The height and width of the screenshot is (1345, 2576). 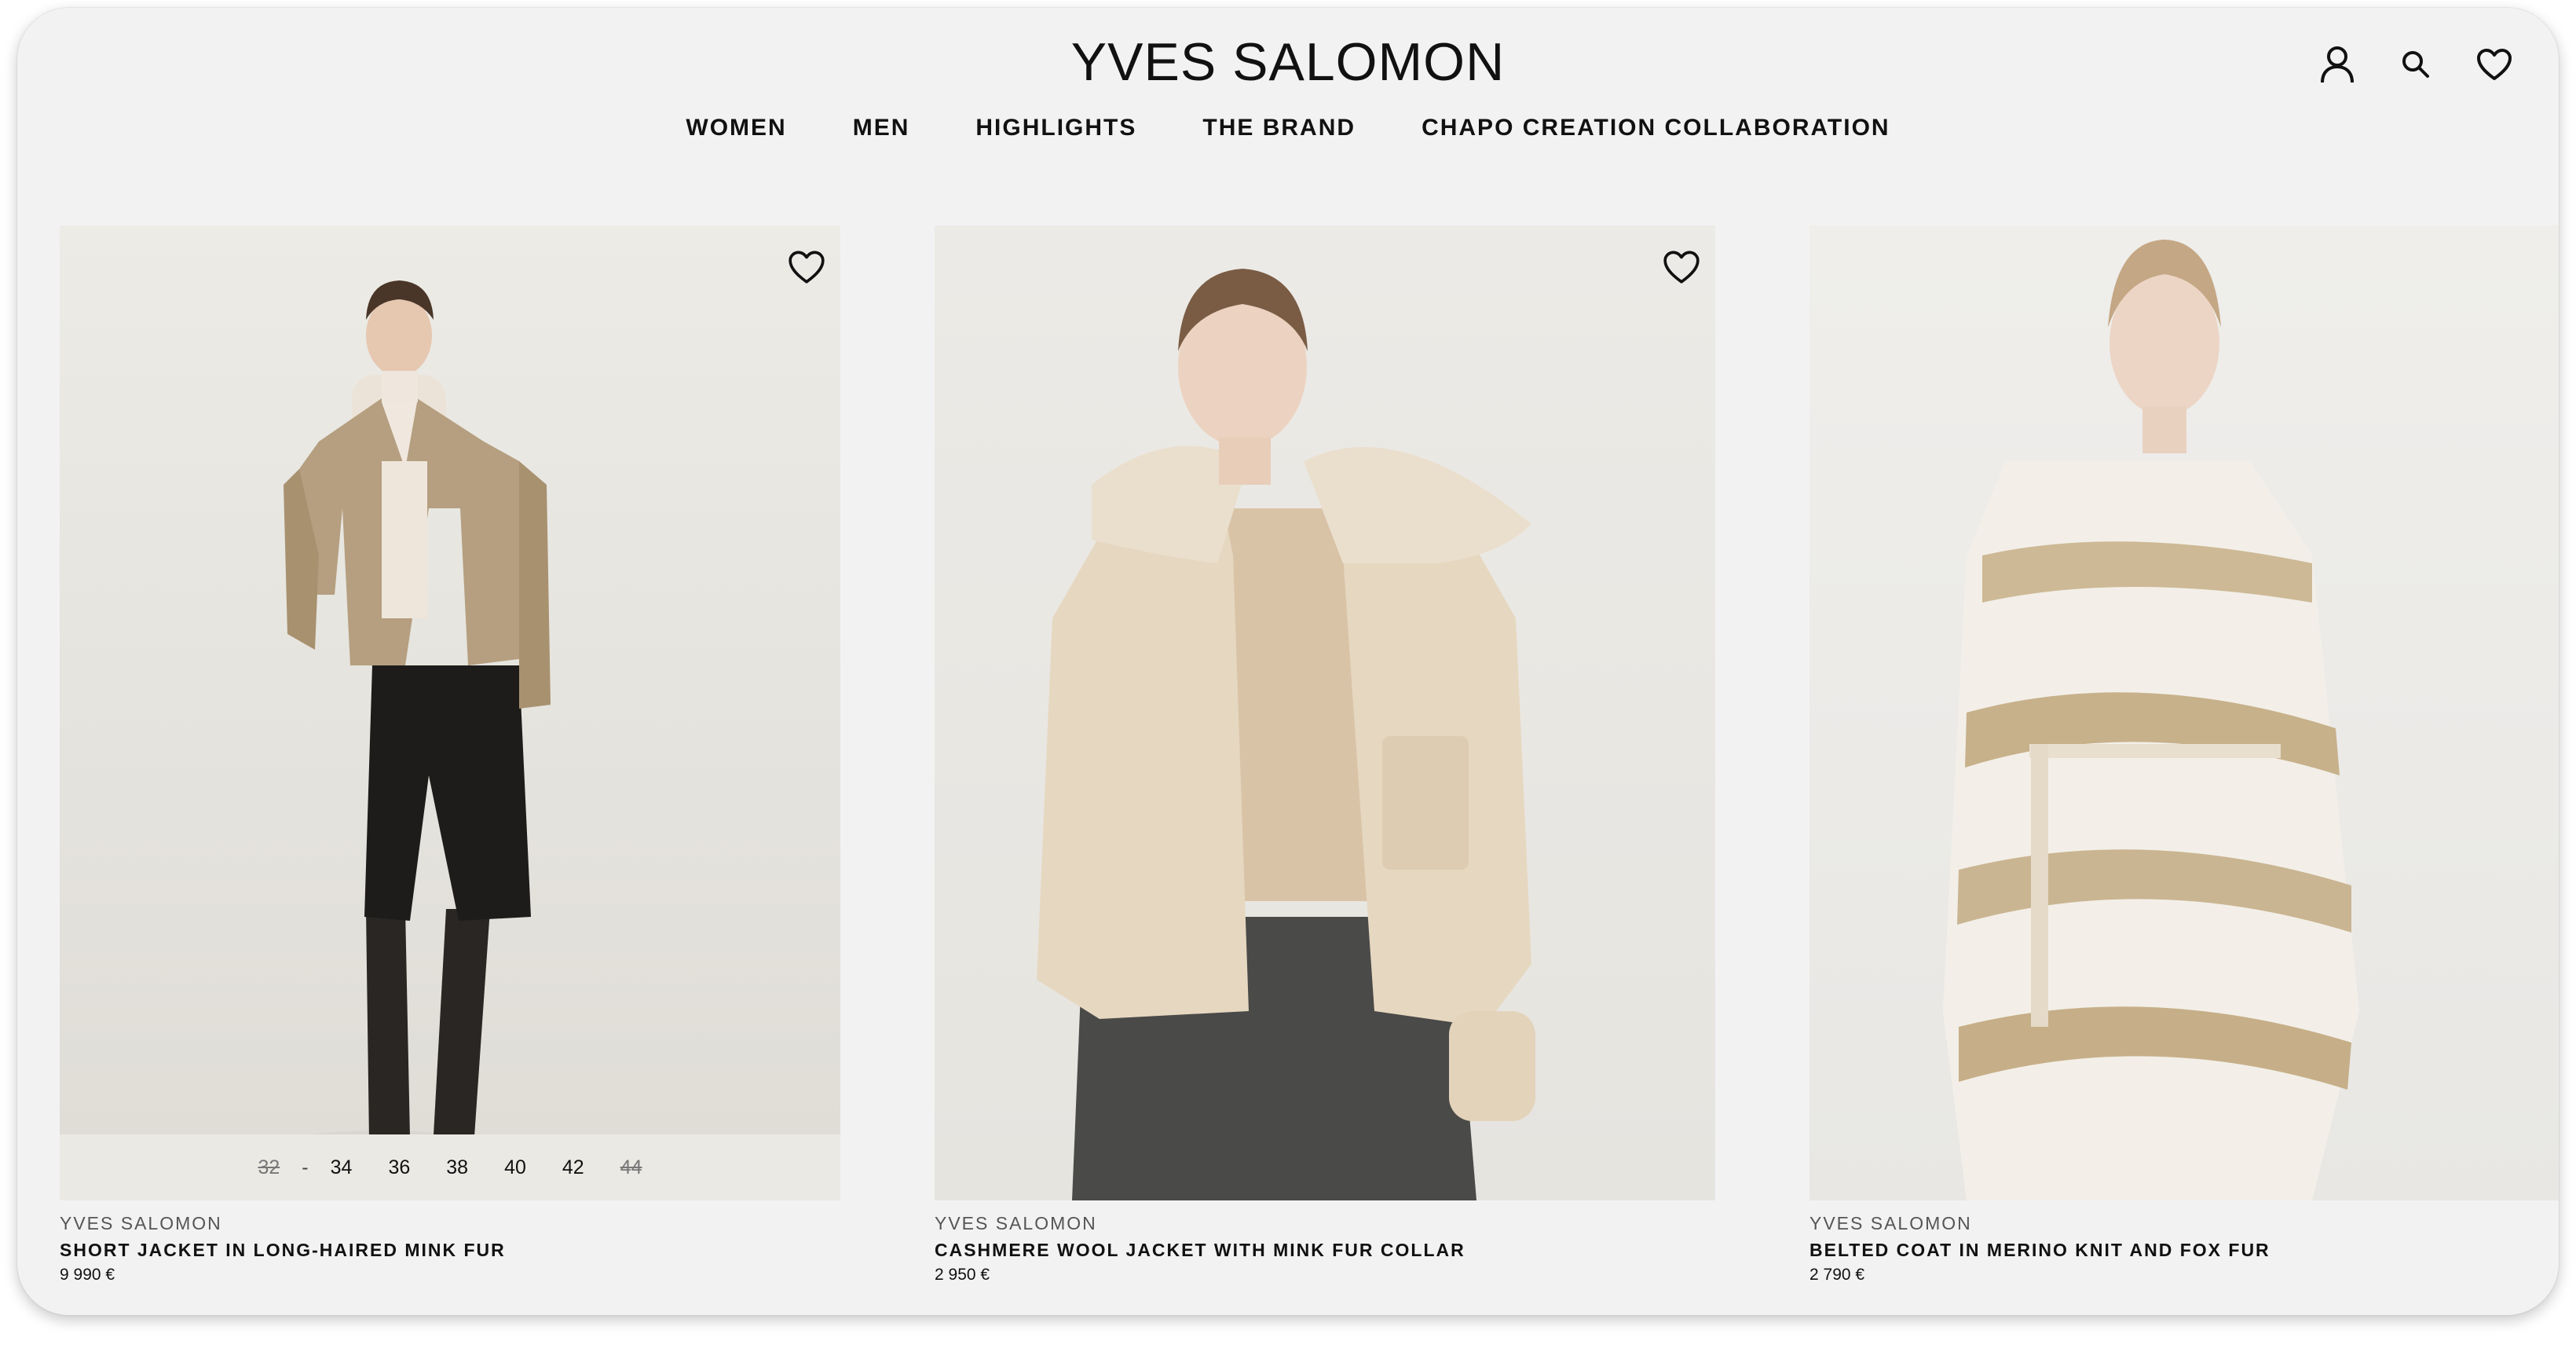 What do you see at coordinates (342, 1167) in the screenshot?
I see `size-option: 34` at bounding box center [342, 1167].